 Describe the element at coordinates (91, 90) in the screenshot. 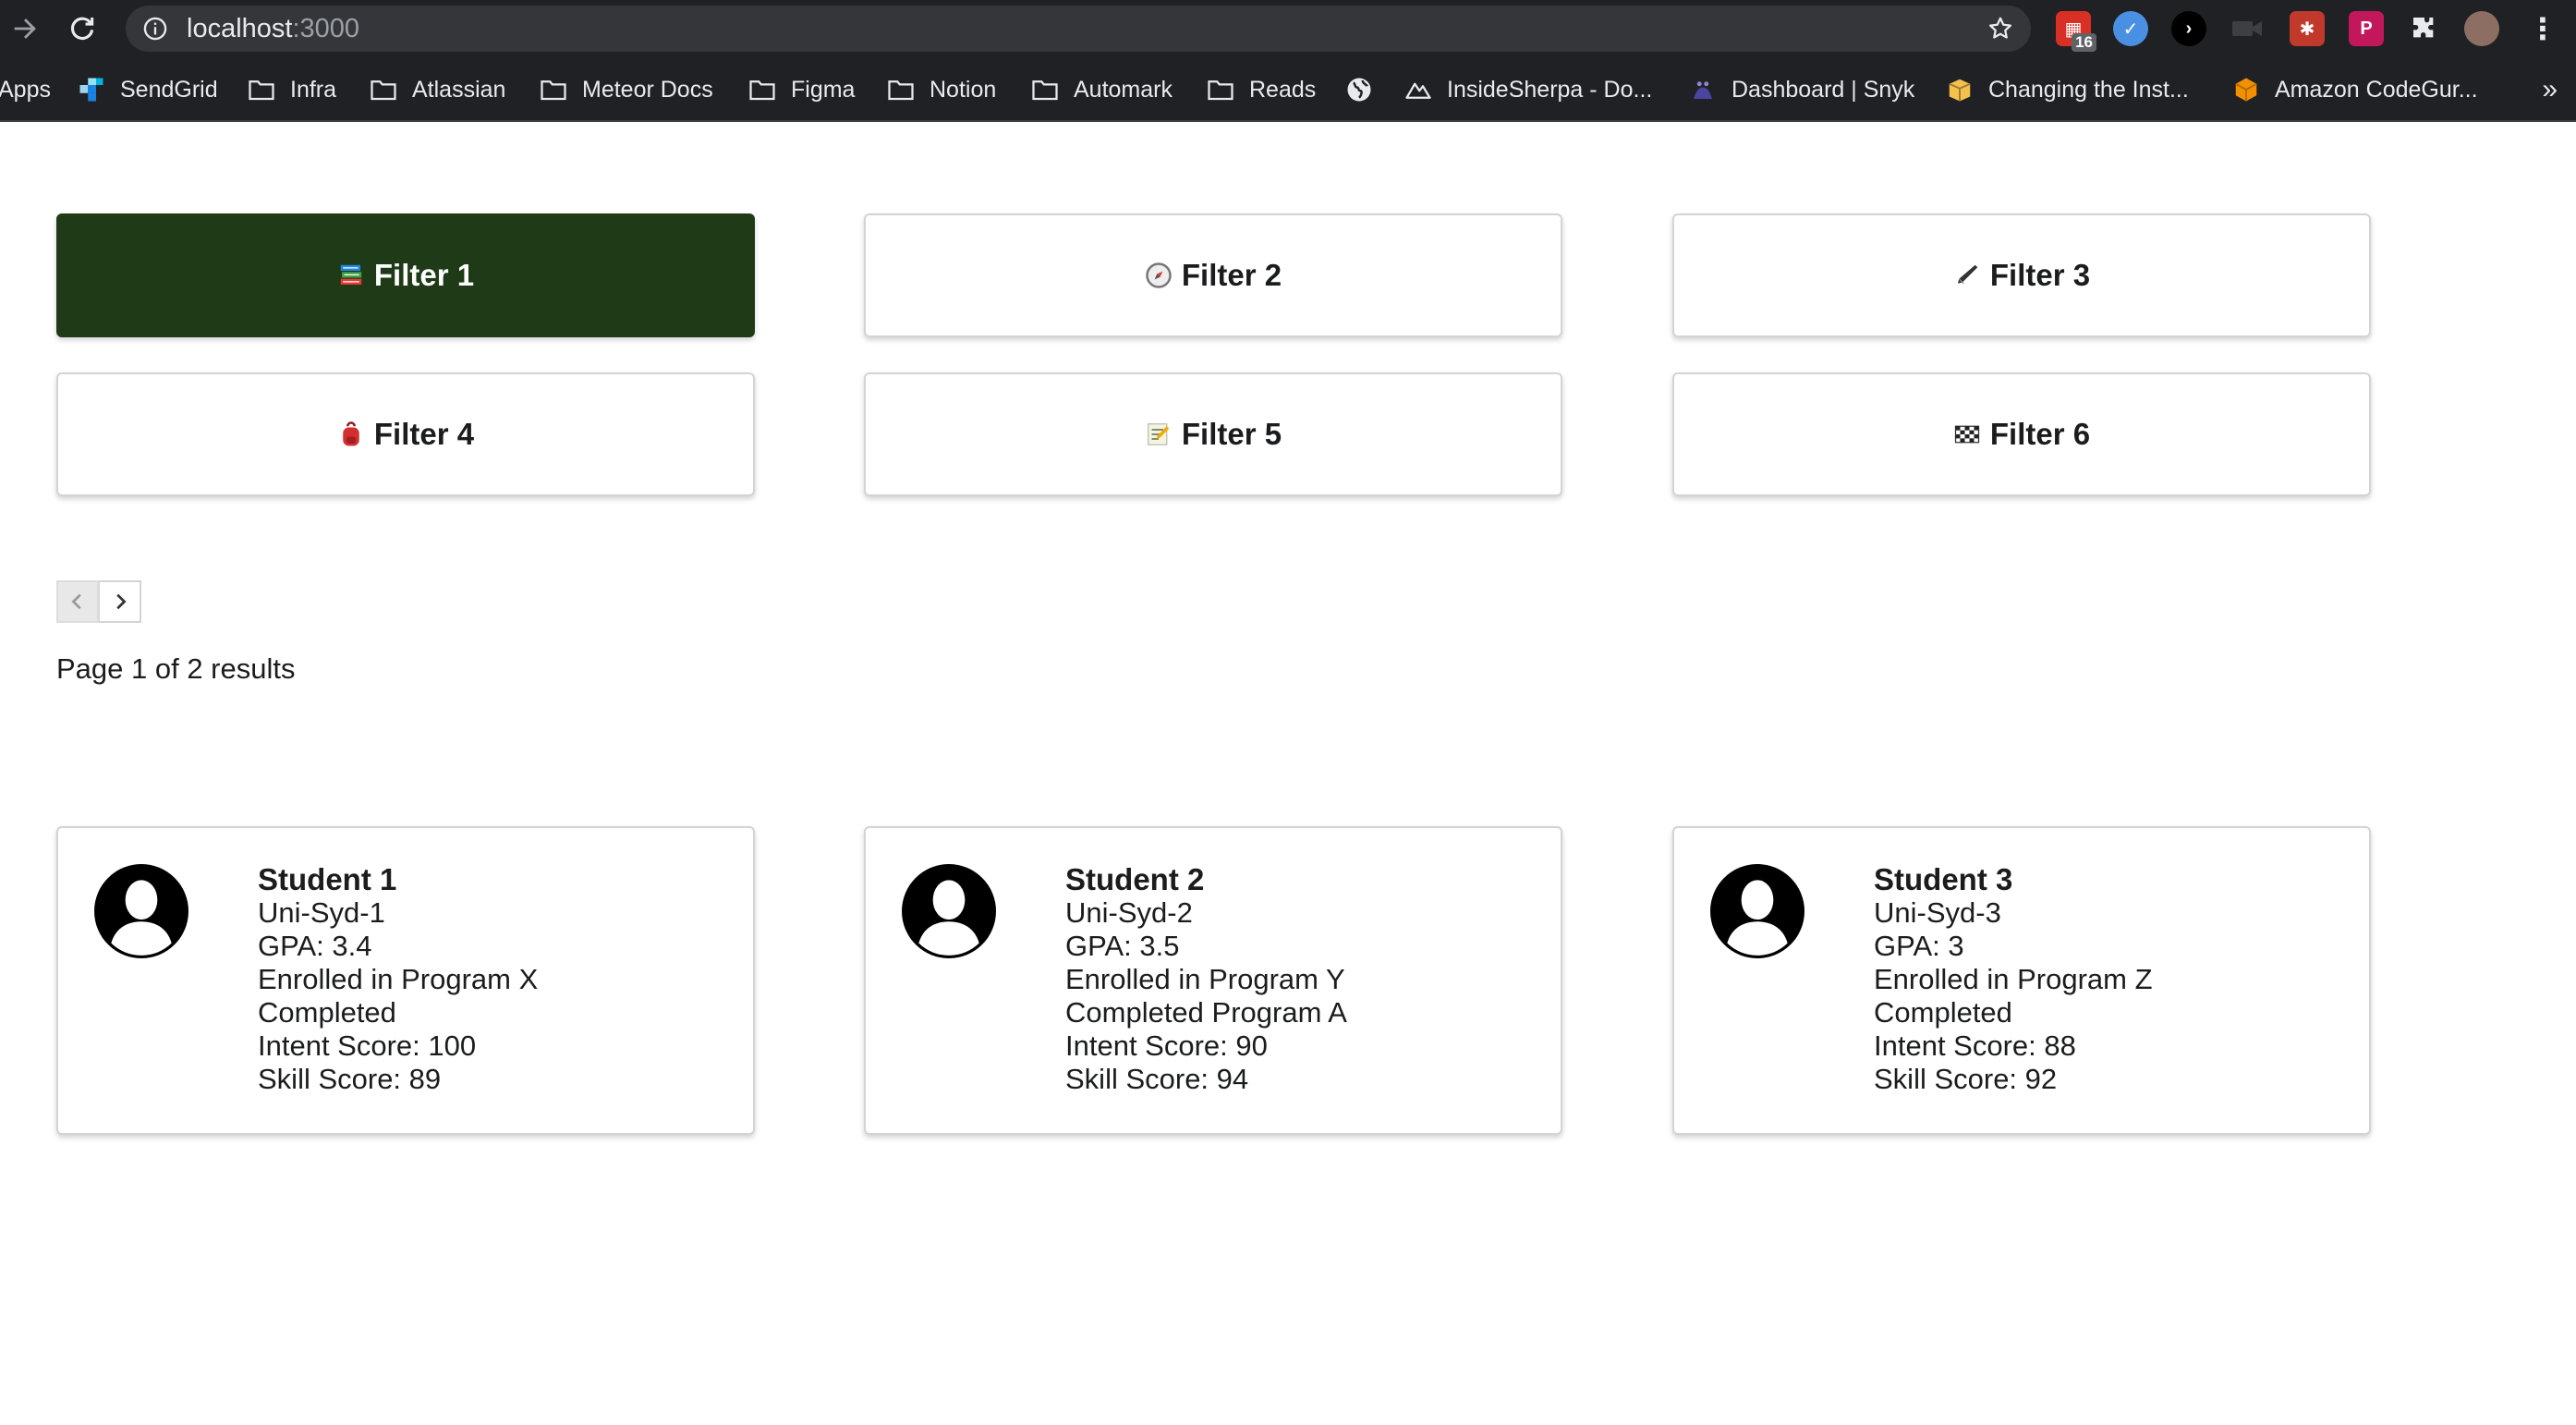

I see `sendgrid-icon` at that location.